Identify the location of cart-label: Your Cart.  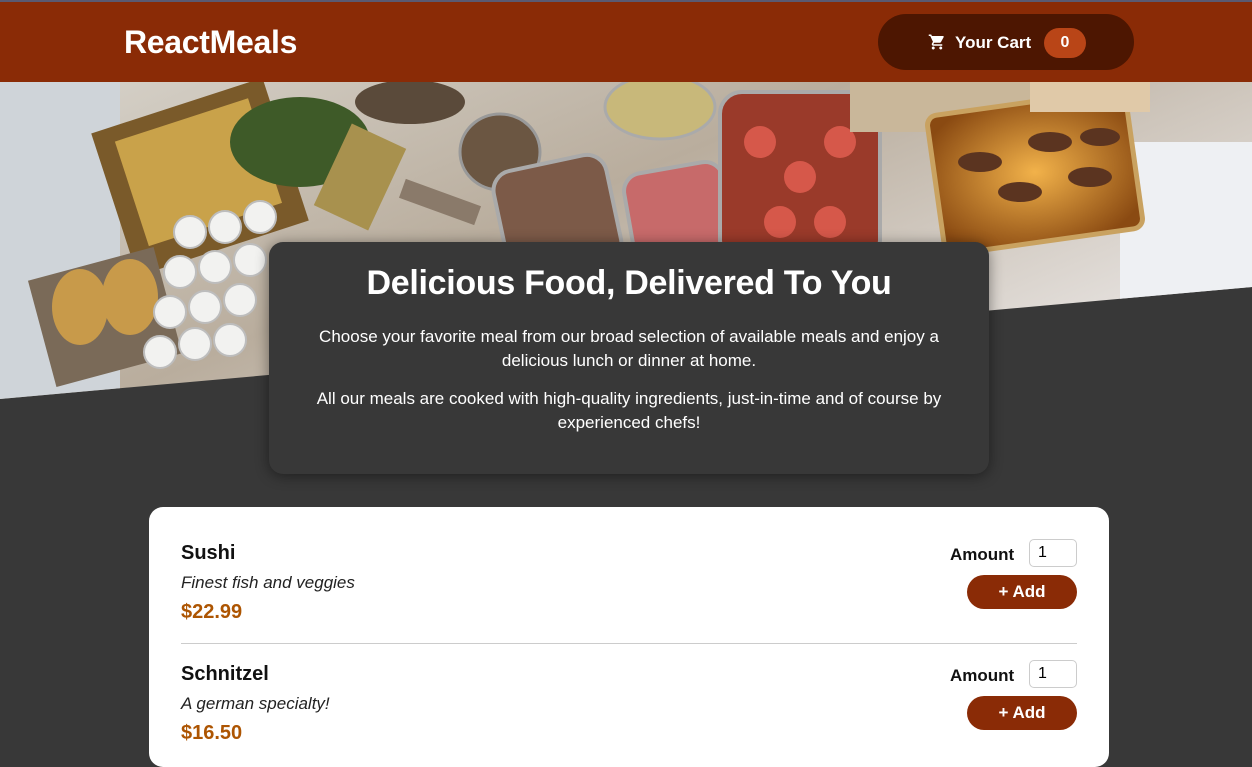
(993, 42).